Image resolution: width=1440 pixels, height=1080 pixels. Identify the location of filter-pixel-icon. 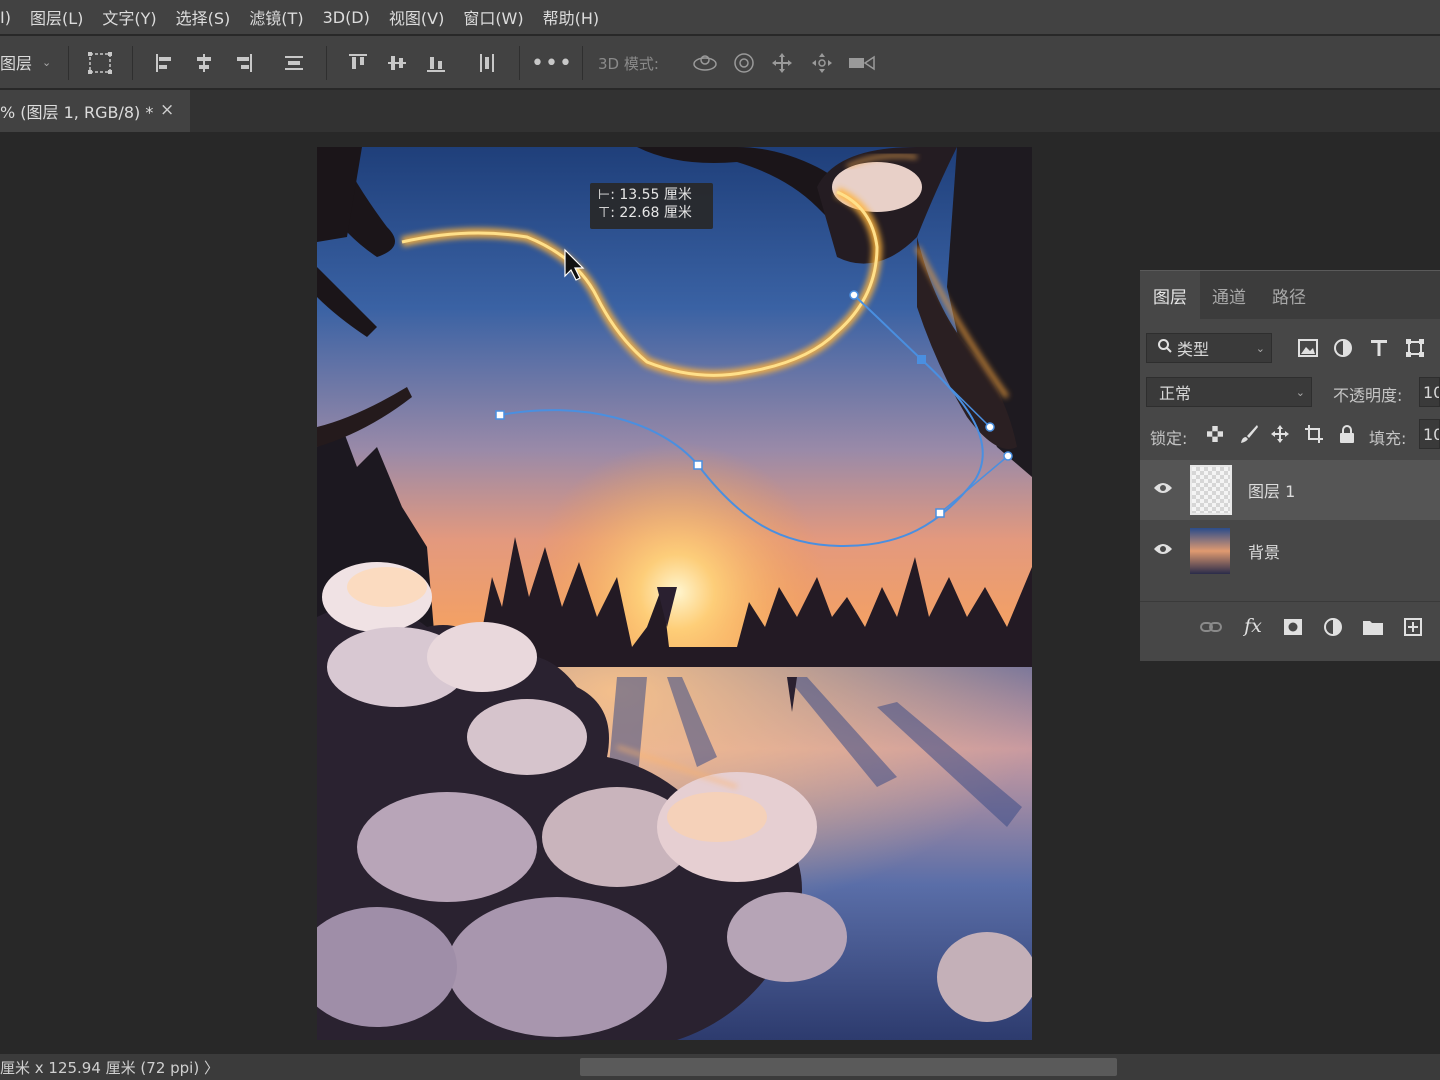
(1308, 348).